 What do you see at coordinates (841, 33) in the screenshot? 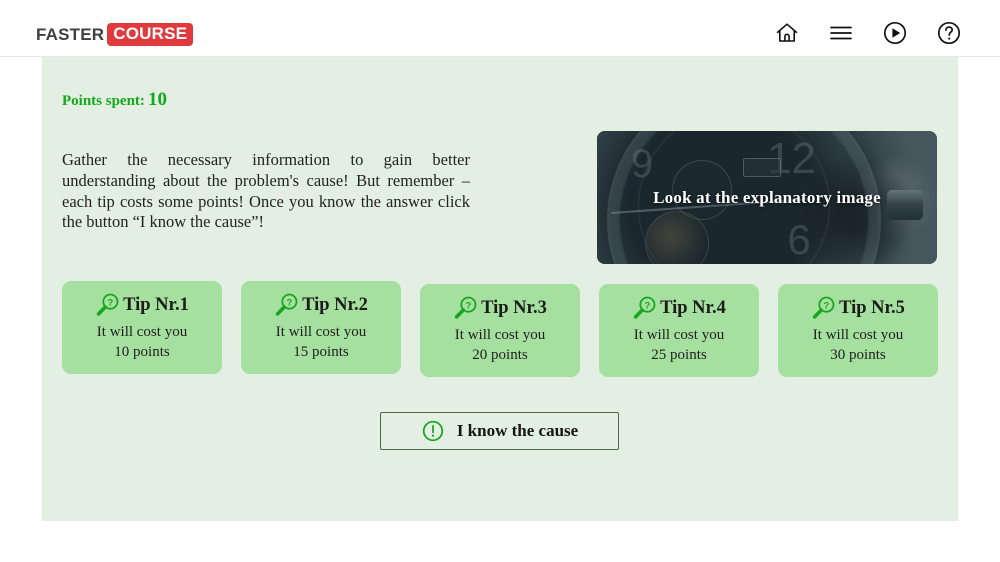
I see `menu-icon` at bounding box center [841, 33].